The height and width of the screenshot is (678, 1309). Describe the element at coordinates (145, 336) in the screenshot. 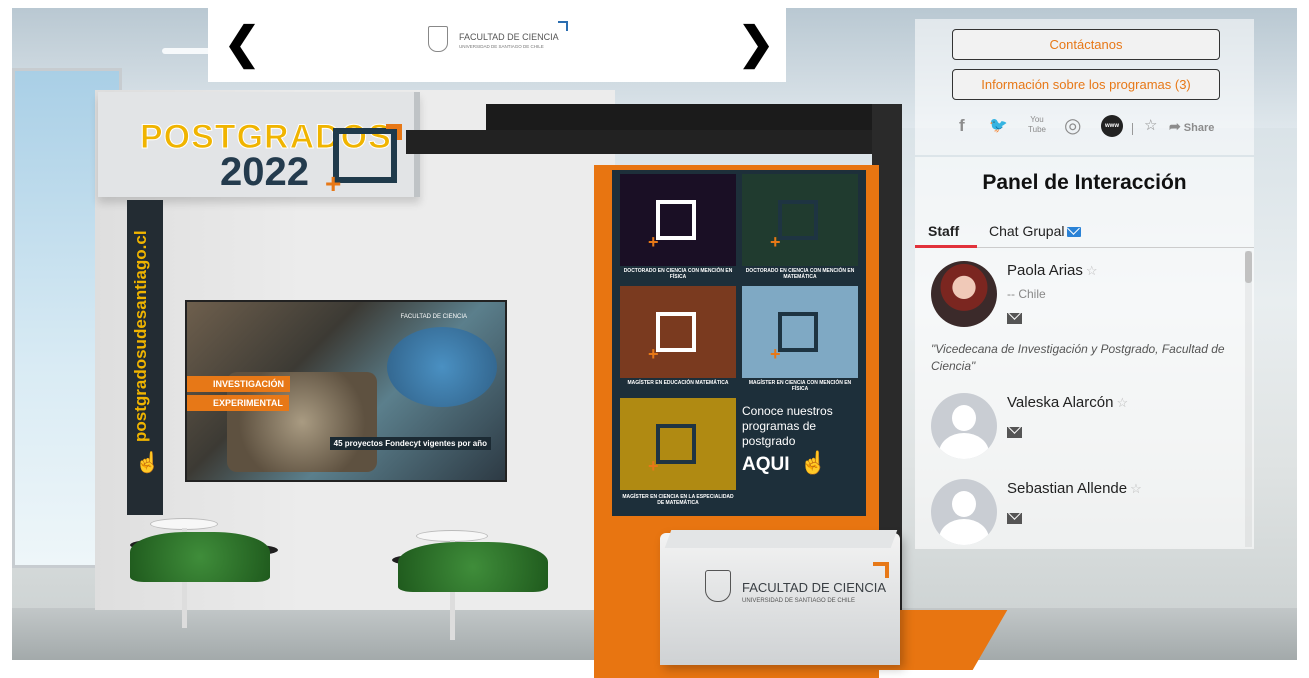

I see `banner-url: postgradosudesantiago.cl` at that location.